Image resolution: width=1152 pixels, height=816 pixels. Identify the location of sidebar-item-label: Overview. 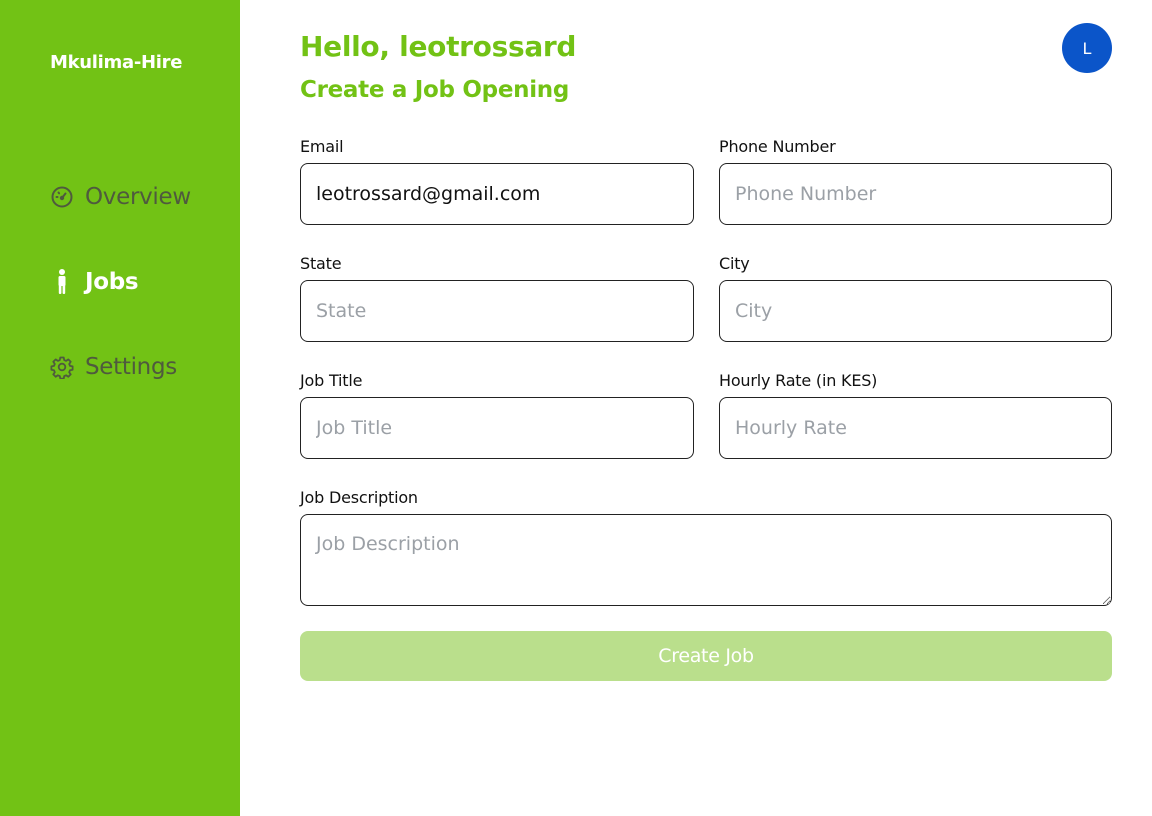
(138, 197).